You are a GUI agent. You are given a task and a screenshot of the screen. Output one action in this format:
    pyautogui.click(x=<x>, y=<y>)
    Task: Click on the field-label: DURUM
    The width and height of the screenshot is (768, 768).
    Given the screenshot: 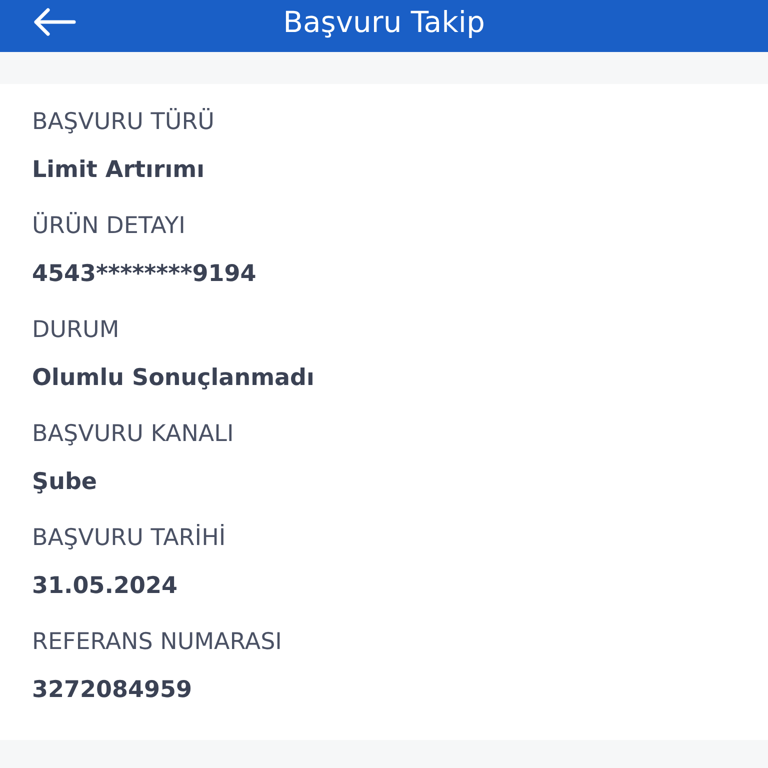 What is the action you would take?
    pyautogui.click(x=76, y=330)
    